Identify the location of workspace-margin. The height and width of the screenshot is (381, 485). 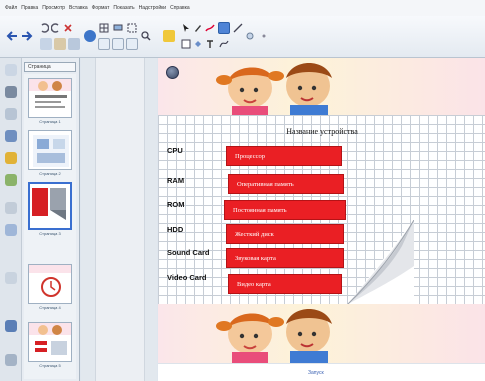
(119, 219).